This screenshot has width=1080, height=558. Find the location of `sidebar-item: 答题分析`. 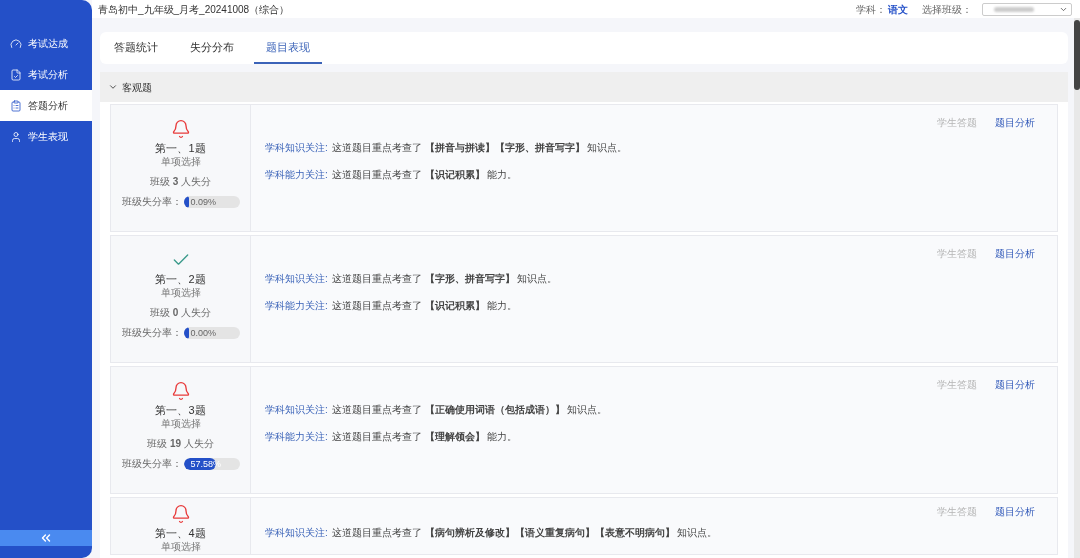

sidebar-item: 答题分析 is located at coordinates (46, 105).